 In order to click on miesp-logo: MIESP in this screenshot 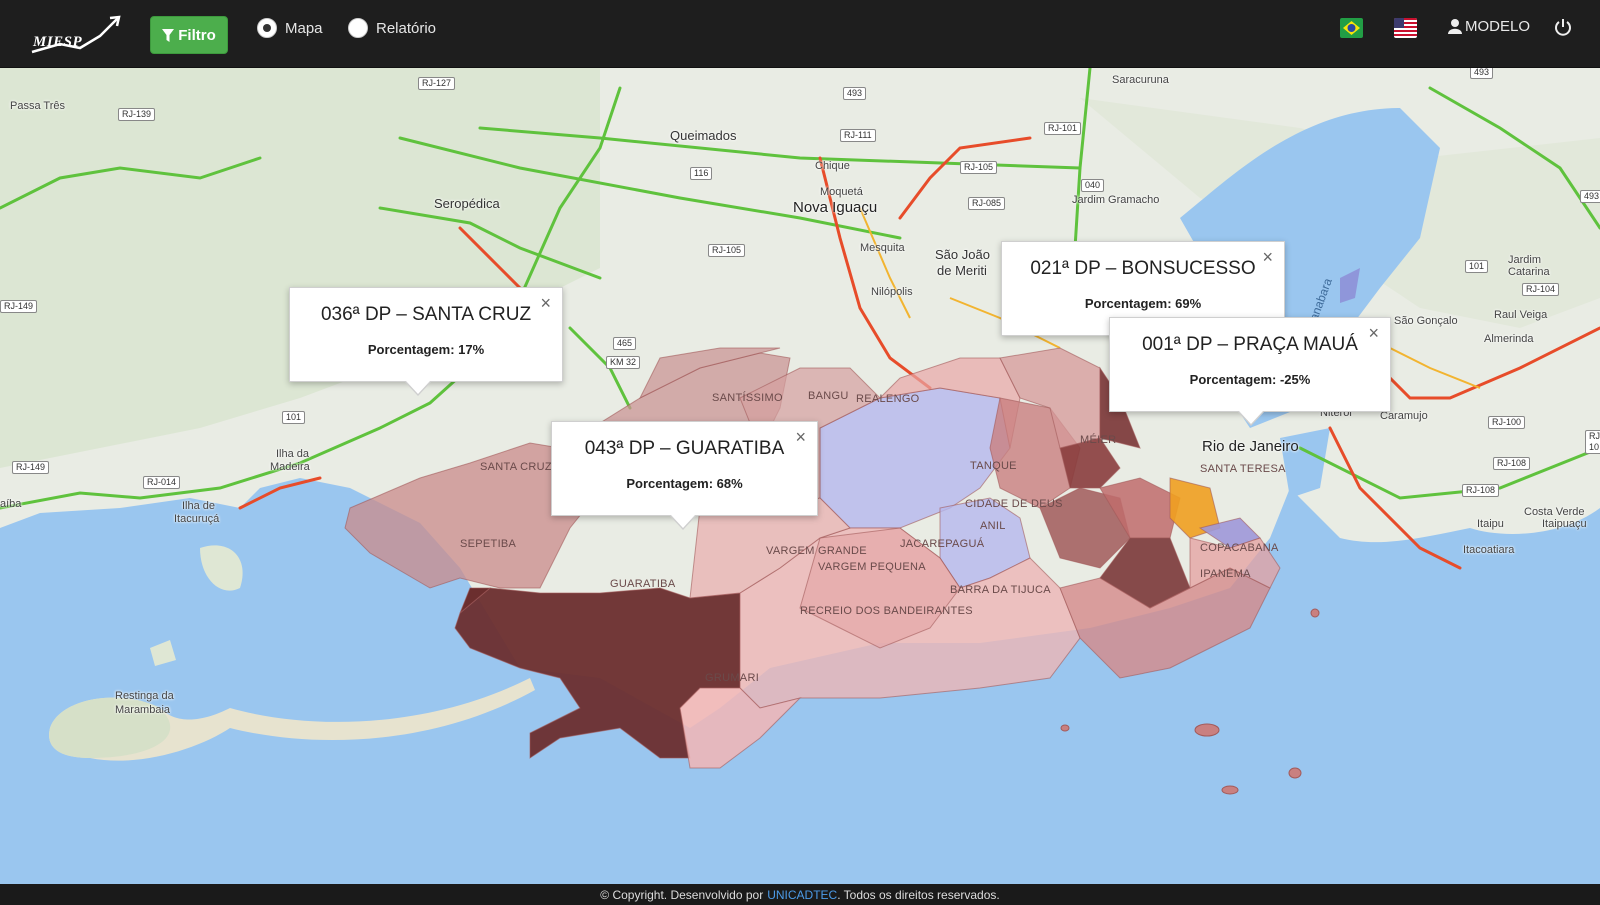, I will do `click(76, 34)`.